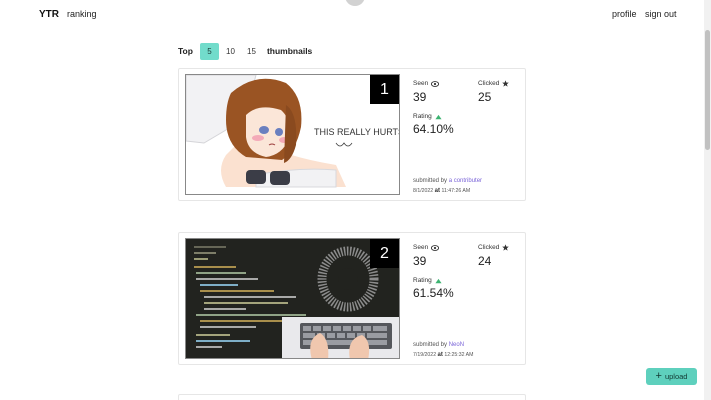  I want to click on thumbnail-caption: THIS REALLY HURTS, so click(357, 132).